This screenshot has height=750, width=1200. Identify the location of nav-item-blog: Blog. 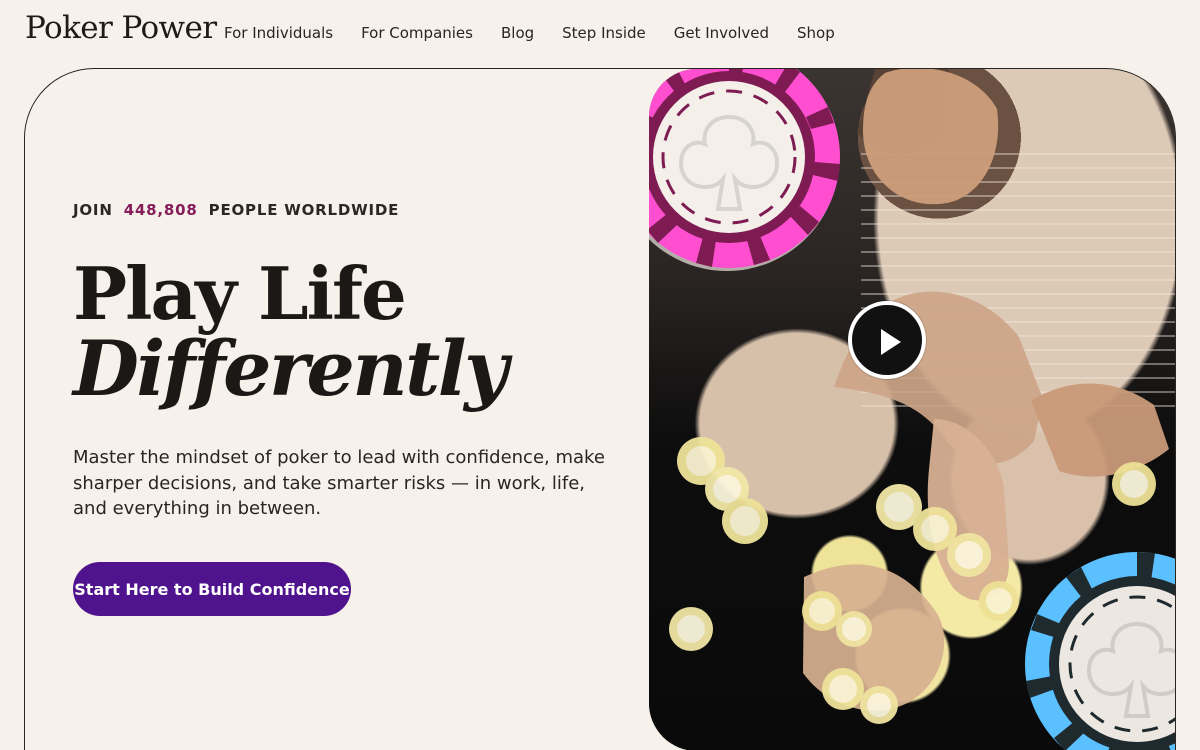
(517, 33).